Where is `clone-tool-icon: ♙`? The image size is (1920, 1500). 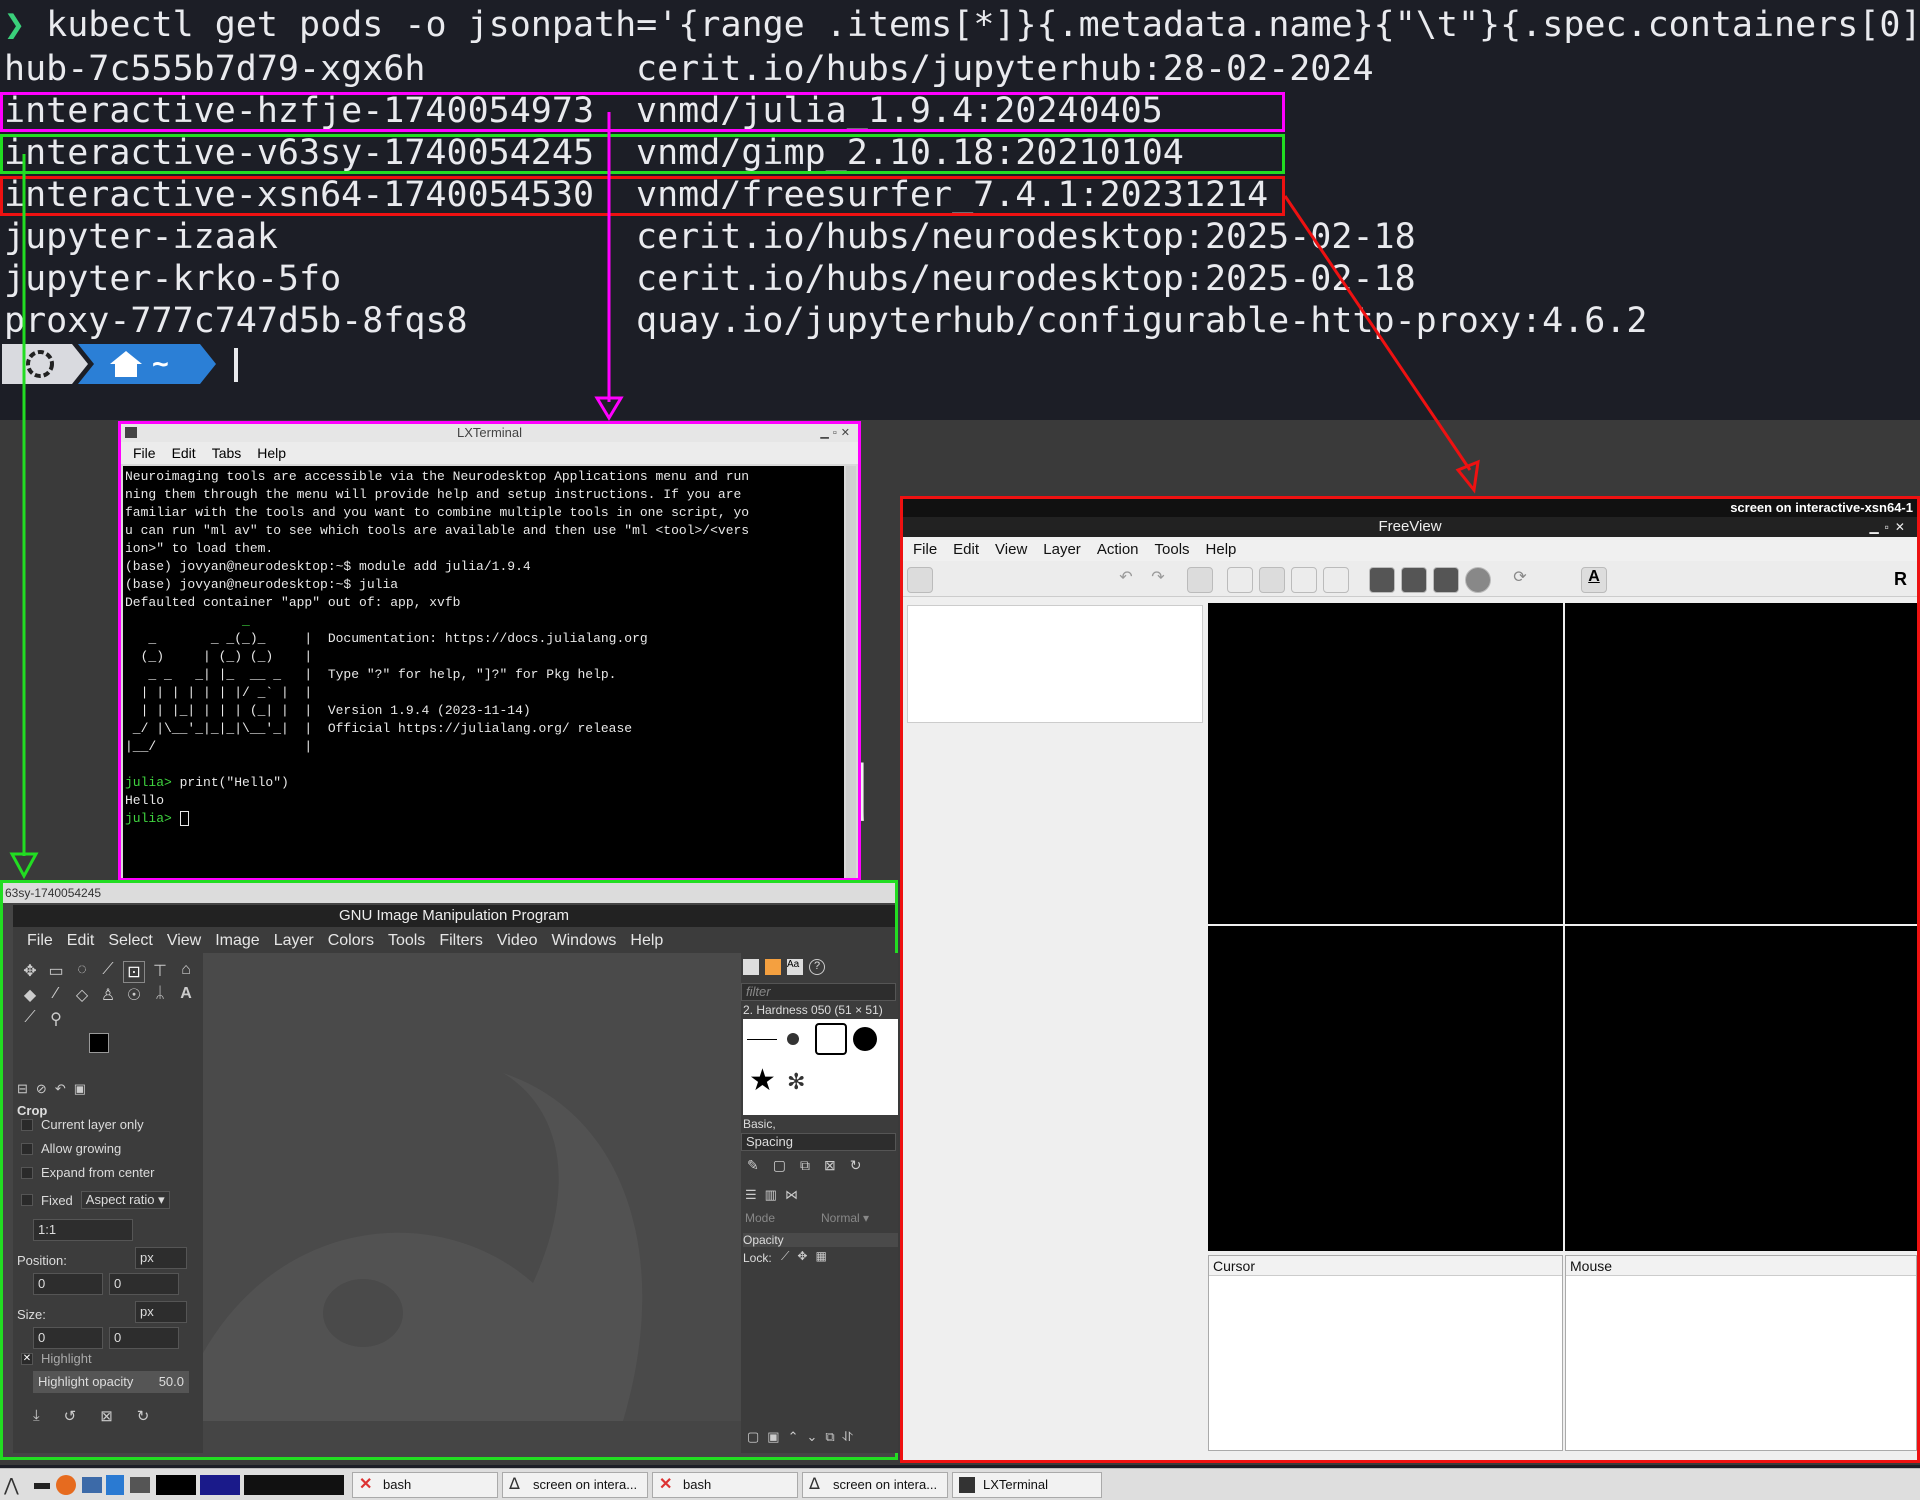 clone-tool-icon: ♙ is located at coordinates (108, 996).